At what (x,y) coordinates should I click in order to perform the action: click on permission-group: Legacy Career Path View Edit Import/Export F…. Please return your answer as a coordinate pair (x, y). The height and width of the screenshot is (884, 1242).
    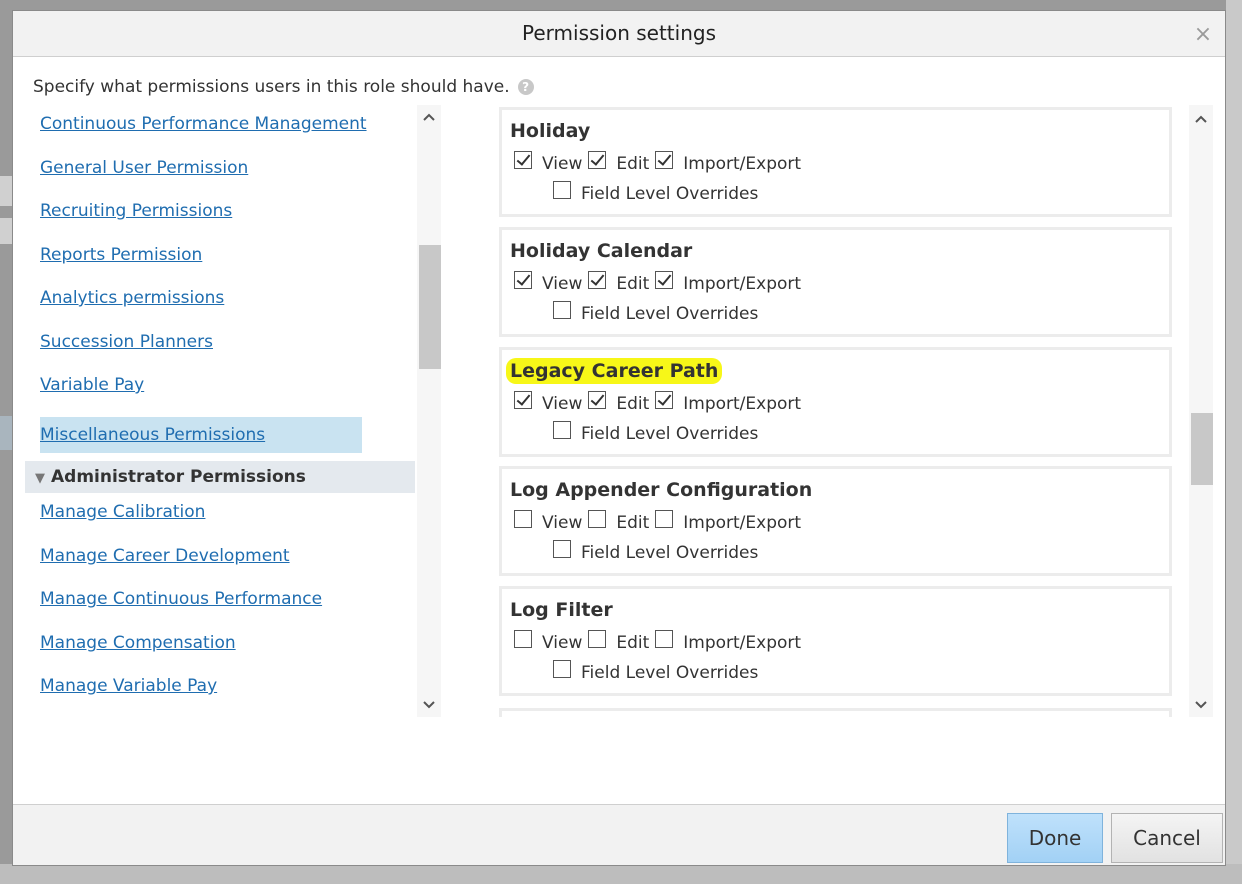
    Looking at the image, I should click on (835, 402).